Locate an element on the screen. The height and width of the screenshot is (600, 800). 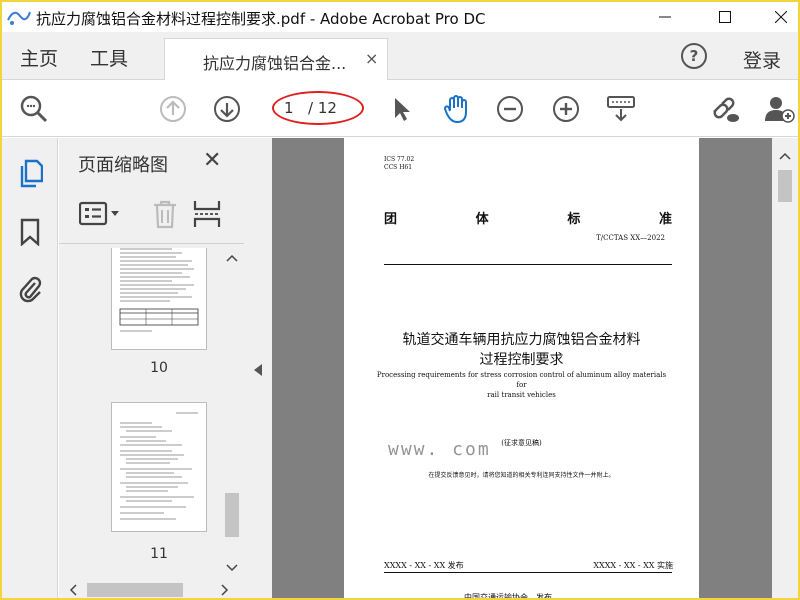
header-rule is located at coordinates (528, 264).